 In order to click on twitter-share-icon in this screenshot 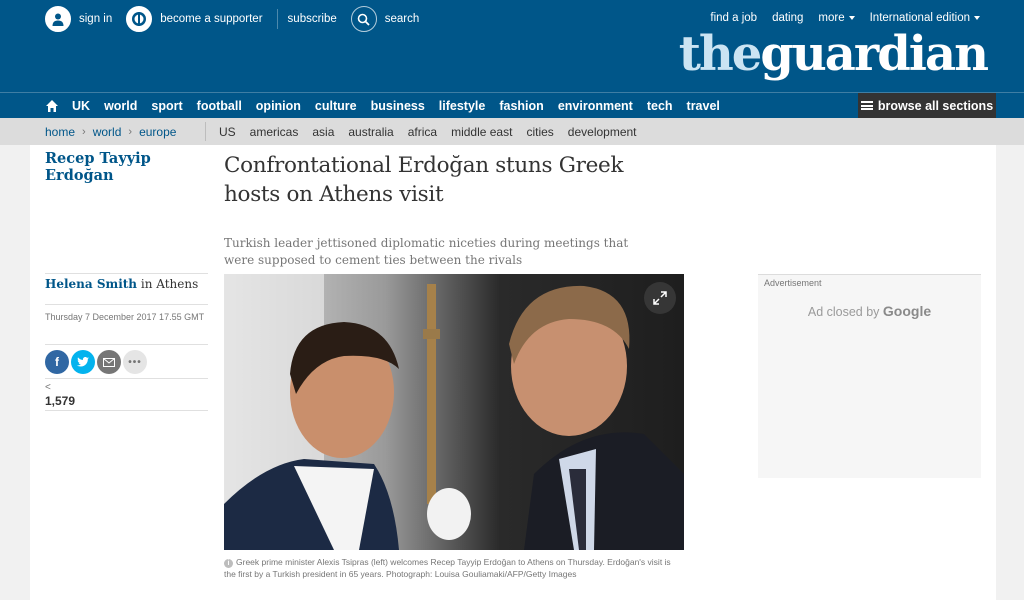, I will do `click(83, 362)`.